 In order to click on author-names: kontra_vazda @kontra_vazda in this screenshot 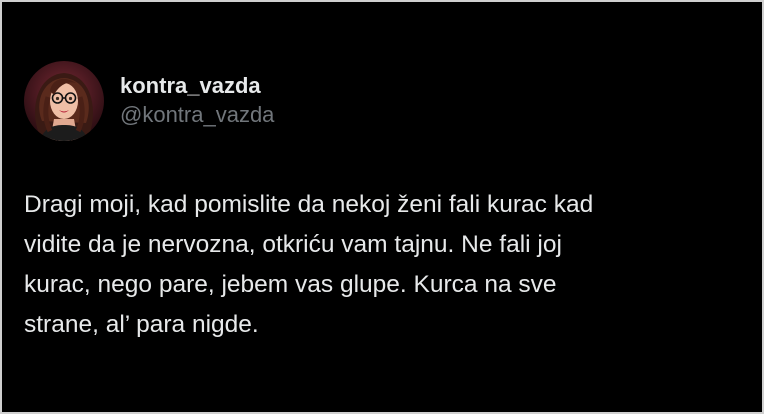, I will do `click(197, 101)`.